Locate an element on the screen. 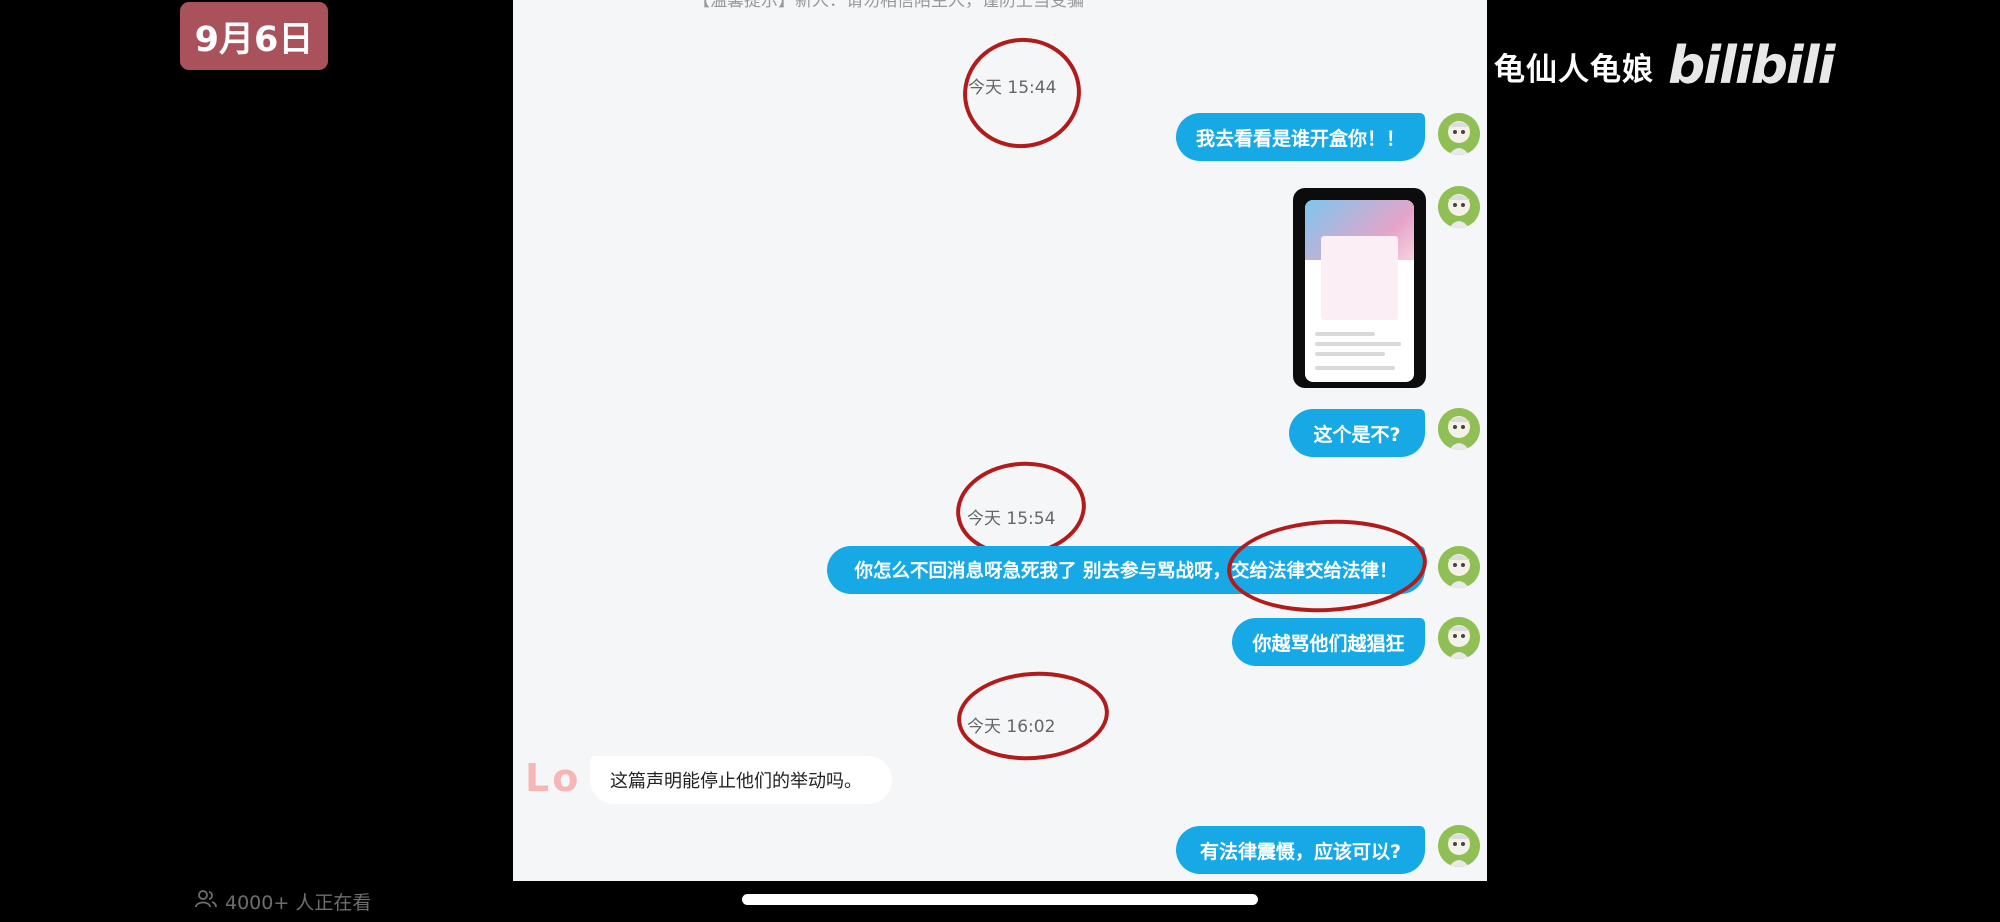  incoming-message: 这篇声明能停止他们的举动吗。 is located at coordinates (741, 780).